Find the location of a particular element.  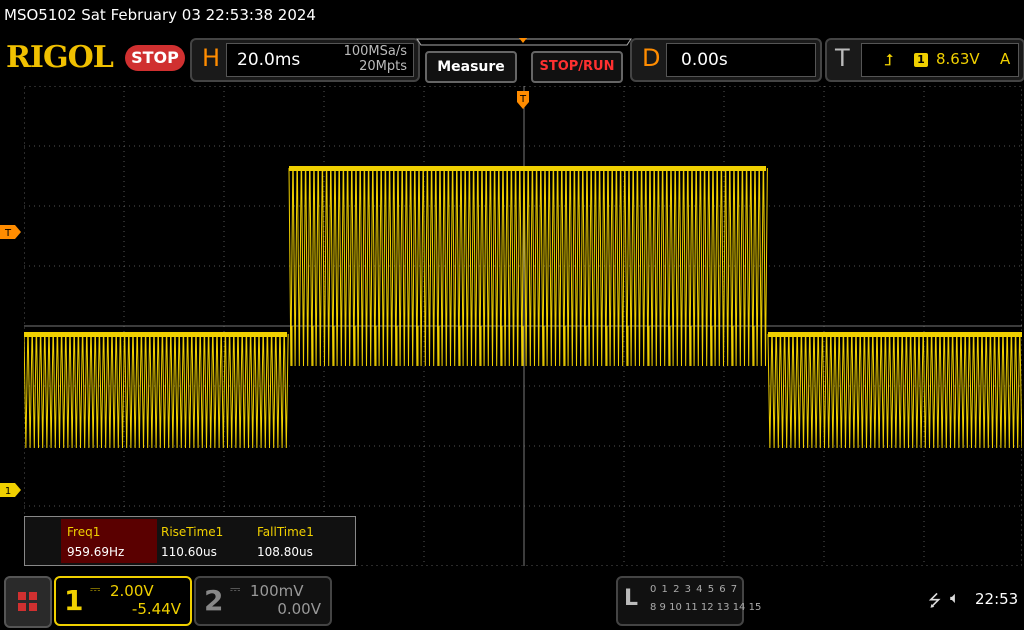

channel1-panel: 1 ⎓ 2.00V -5.44V is located at coordinates (123, 601).